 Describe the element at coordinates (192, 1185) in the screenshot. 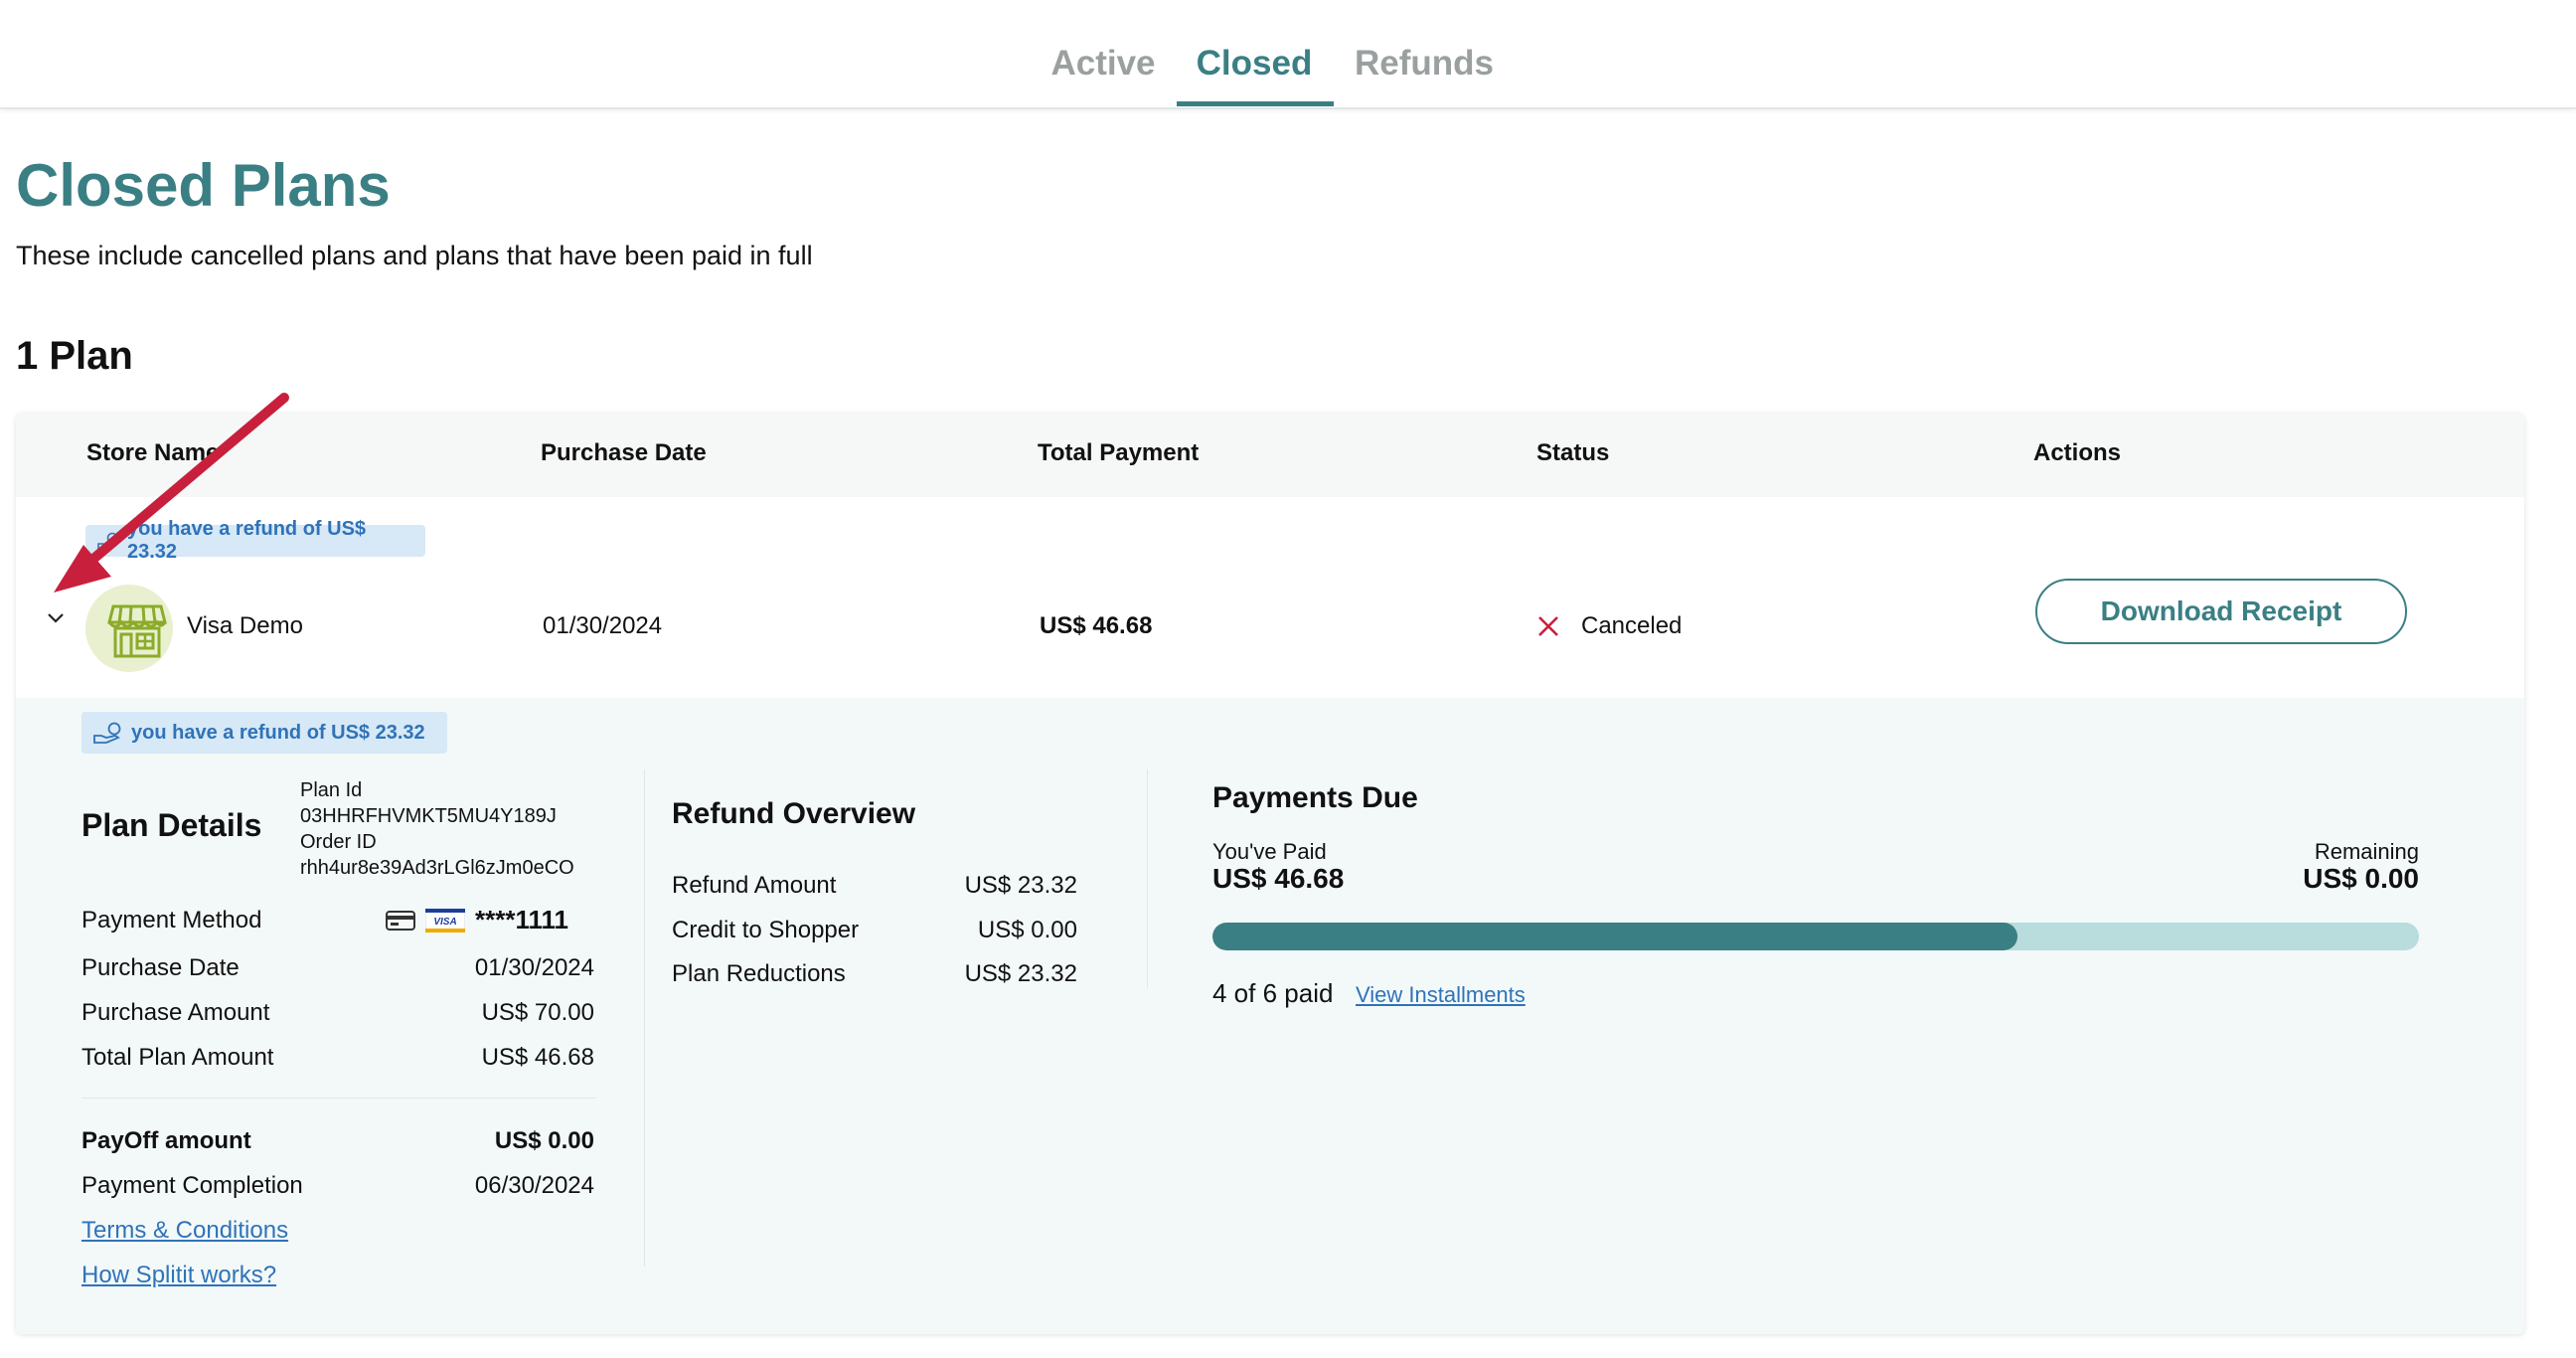

I see `payment-completion-label: Payment Completion` at that location.